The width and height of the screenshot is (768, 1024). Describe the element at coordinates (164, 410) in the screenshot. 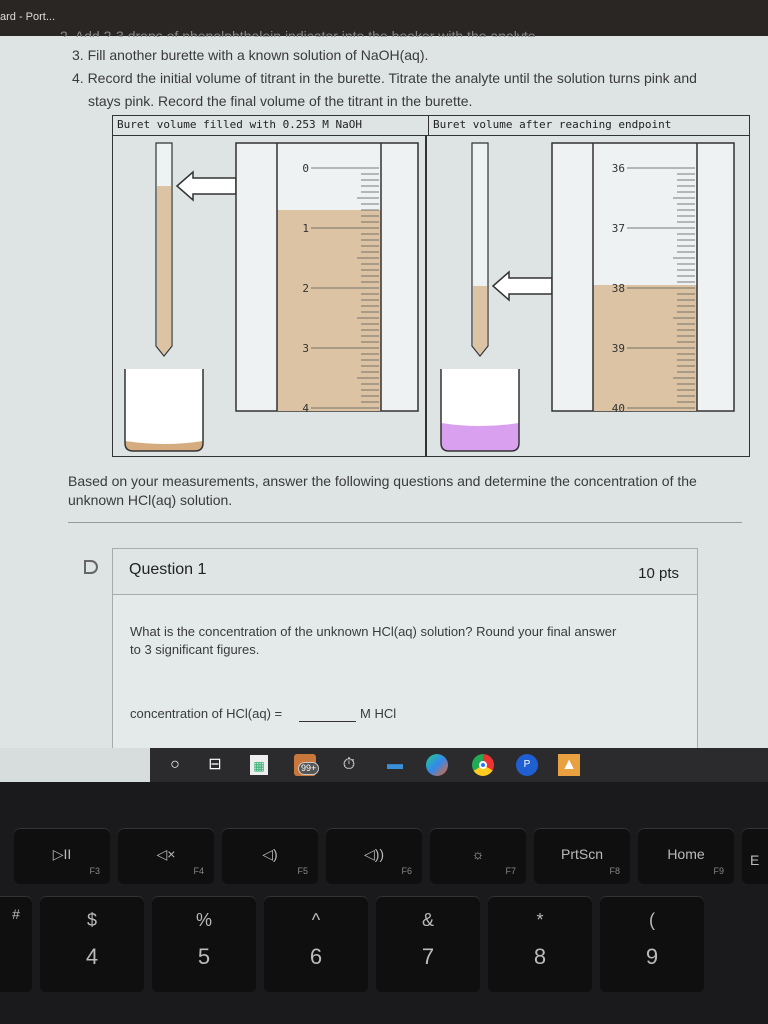

I see `left-beaker-bg` at that location.